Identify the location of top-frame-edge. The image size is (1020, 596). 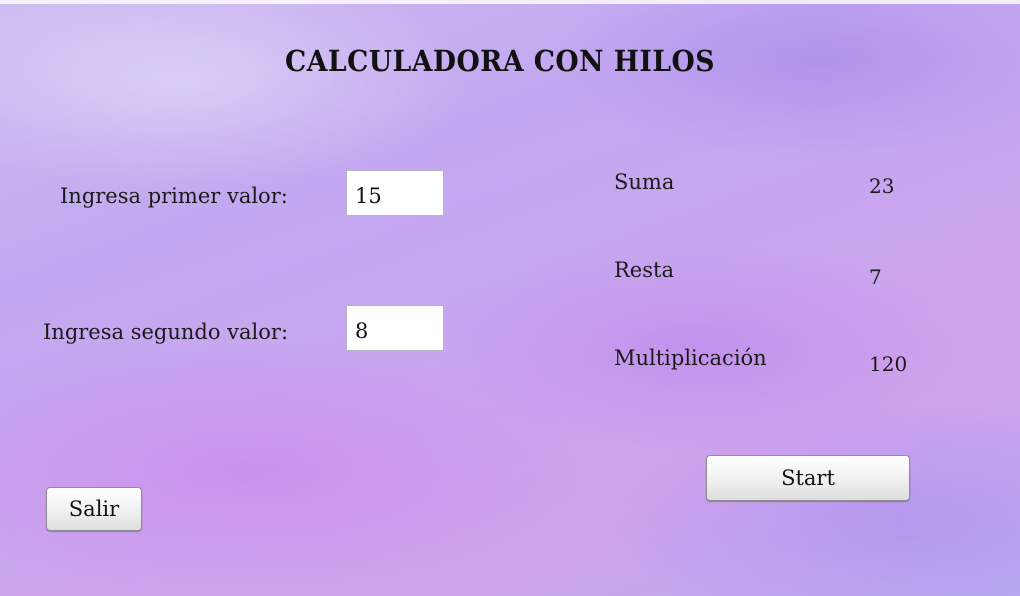
(510, 2).